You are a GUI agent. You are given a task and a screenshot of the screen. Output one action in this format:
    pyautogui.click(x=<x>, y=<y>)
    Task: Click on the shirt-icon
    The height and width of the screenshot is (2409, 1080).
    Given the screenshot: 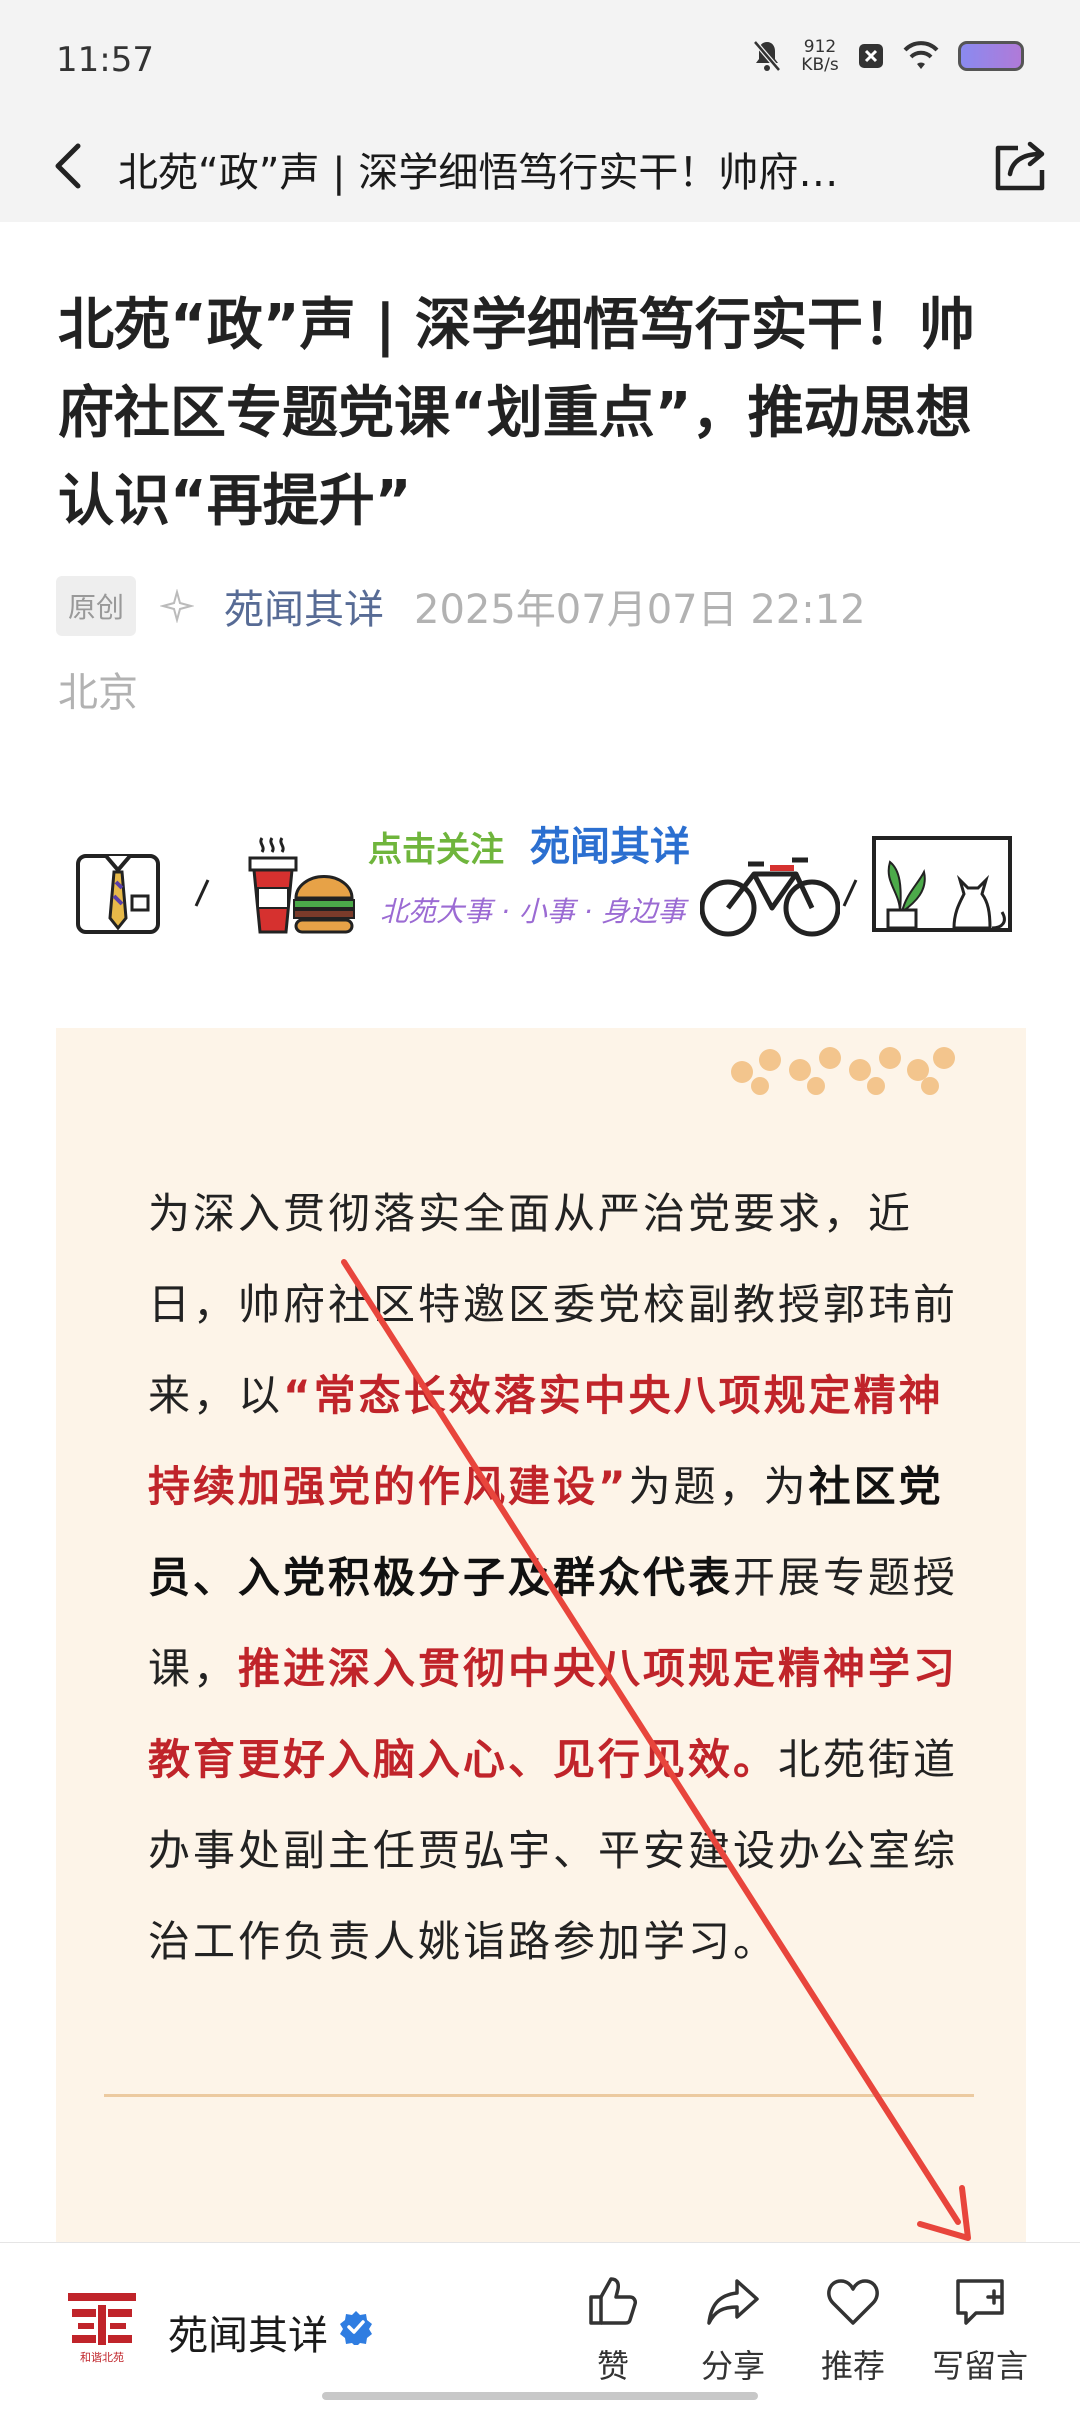 What is the action you would take?
    pyautogui.click(x=118, y=894)
    